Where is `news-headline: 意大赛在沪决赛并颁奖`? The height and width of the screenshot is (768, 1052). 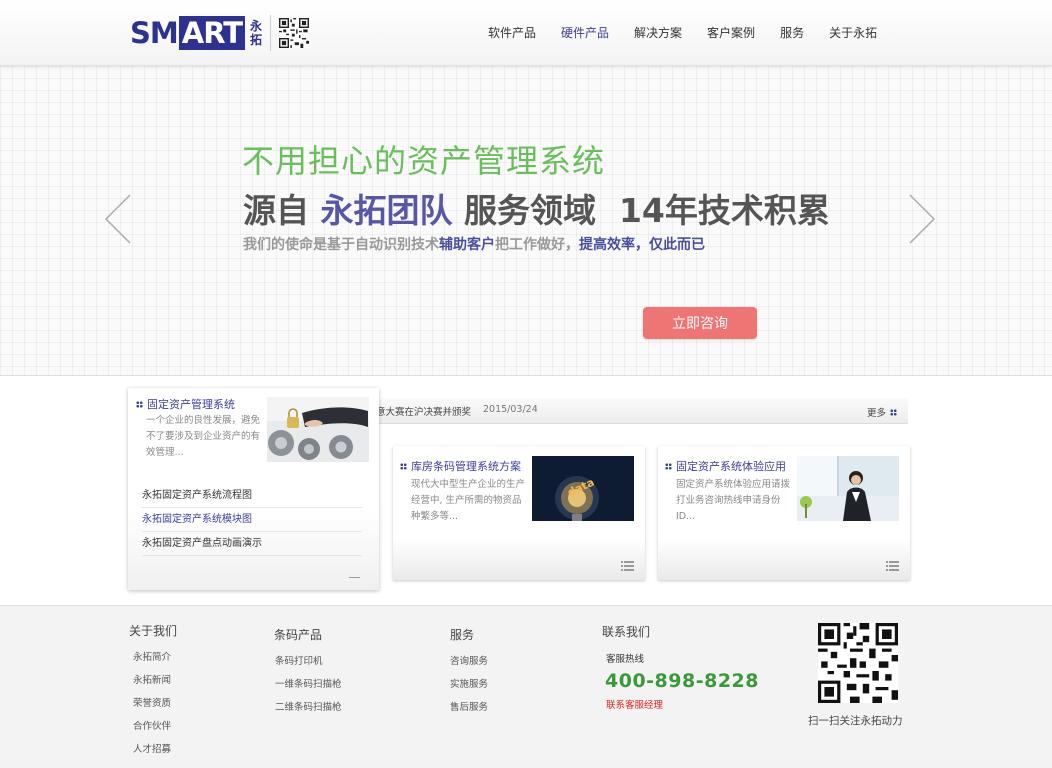
news-headline: 意大赛在沪决赛并颁奖 is located at coordinates (423, 411).